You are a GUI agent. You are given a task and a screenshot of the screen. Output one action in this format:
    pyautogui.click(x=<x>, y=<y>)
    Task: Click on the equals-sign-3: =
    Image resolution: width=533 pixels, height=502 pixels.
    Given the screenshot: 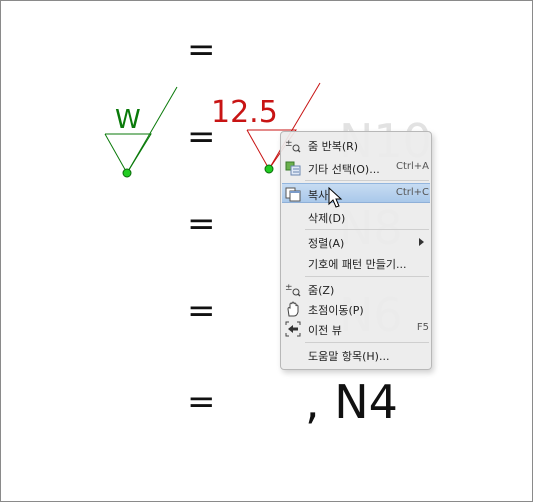 What is the action you would take?
    pyautogui.click(x=201, y=224)
    